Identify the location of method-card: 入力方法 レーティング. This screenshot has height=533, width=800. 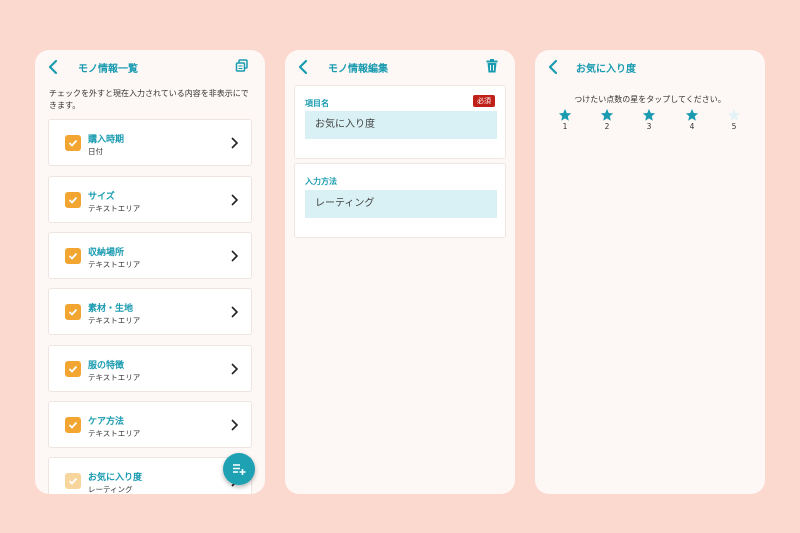
(400, 200).